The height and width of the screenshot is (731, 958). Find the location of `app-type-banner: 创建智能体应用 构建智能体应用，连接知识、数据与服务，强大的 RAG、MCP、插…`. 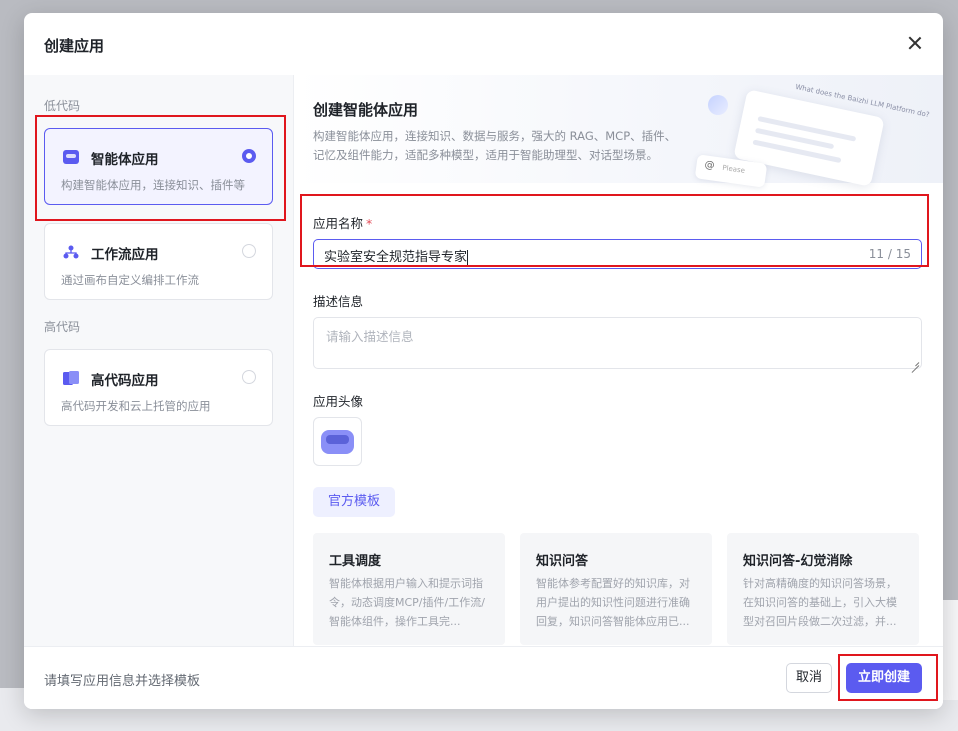

app-type-banner: 创建智能体应用 构建智能体应用，连接知识、数据与服务，强大的 RAG、MCP、插… is located at coordinates (618, 131).